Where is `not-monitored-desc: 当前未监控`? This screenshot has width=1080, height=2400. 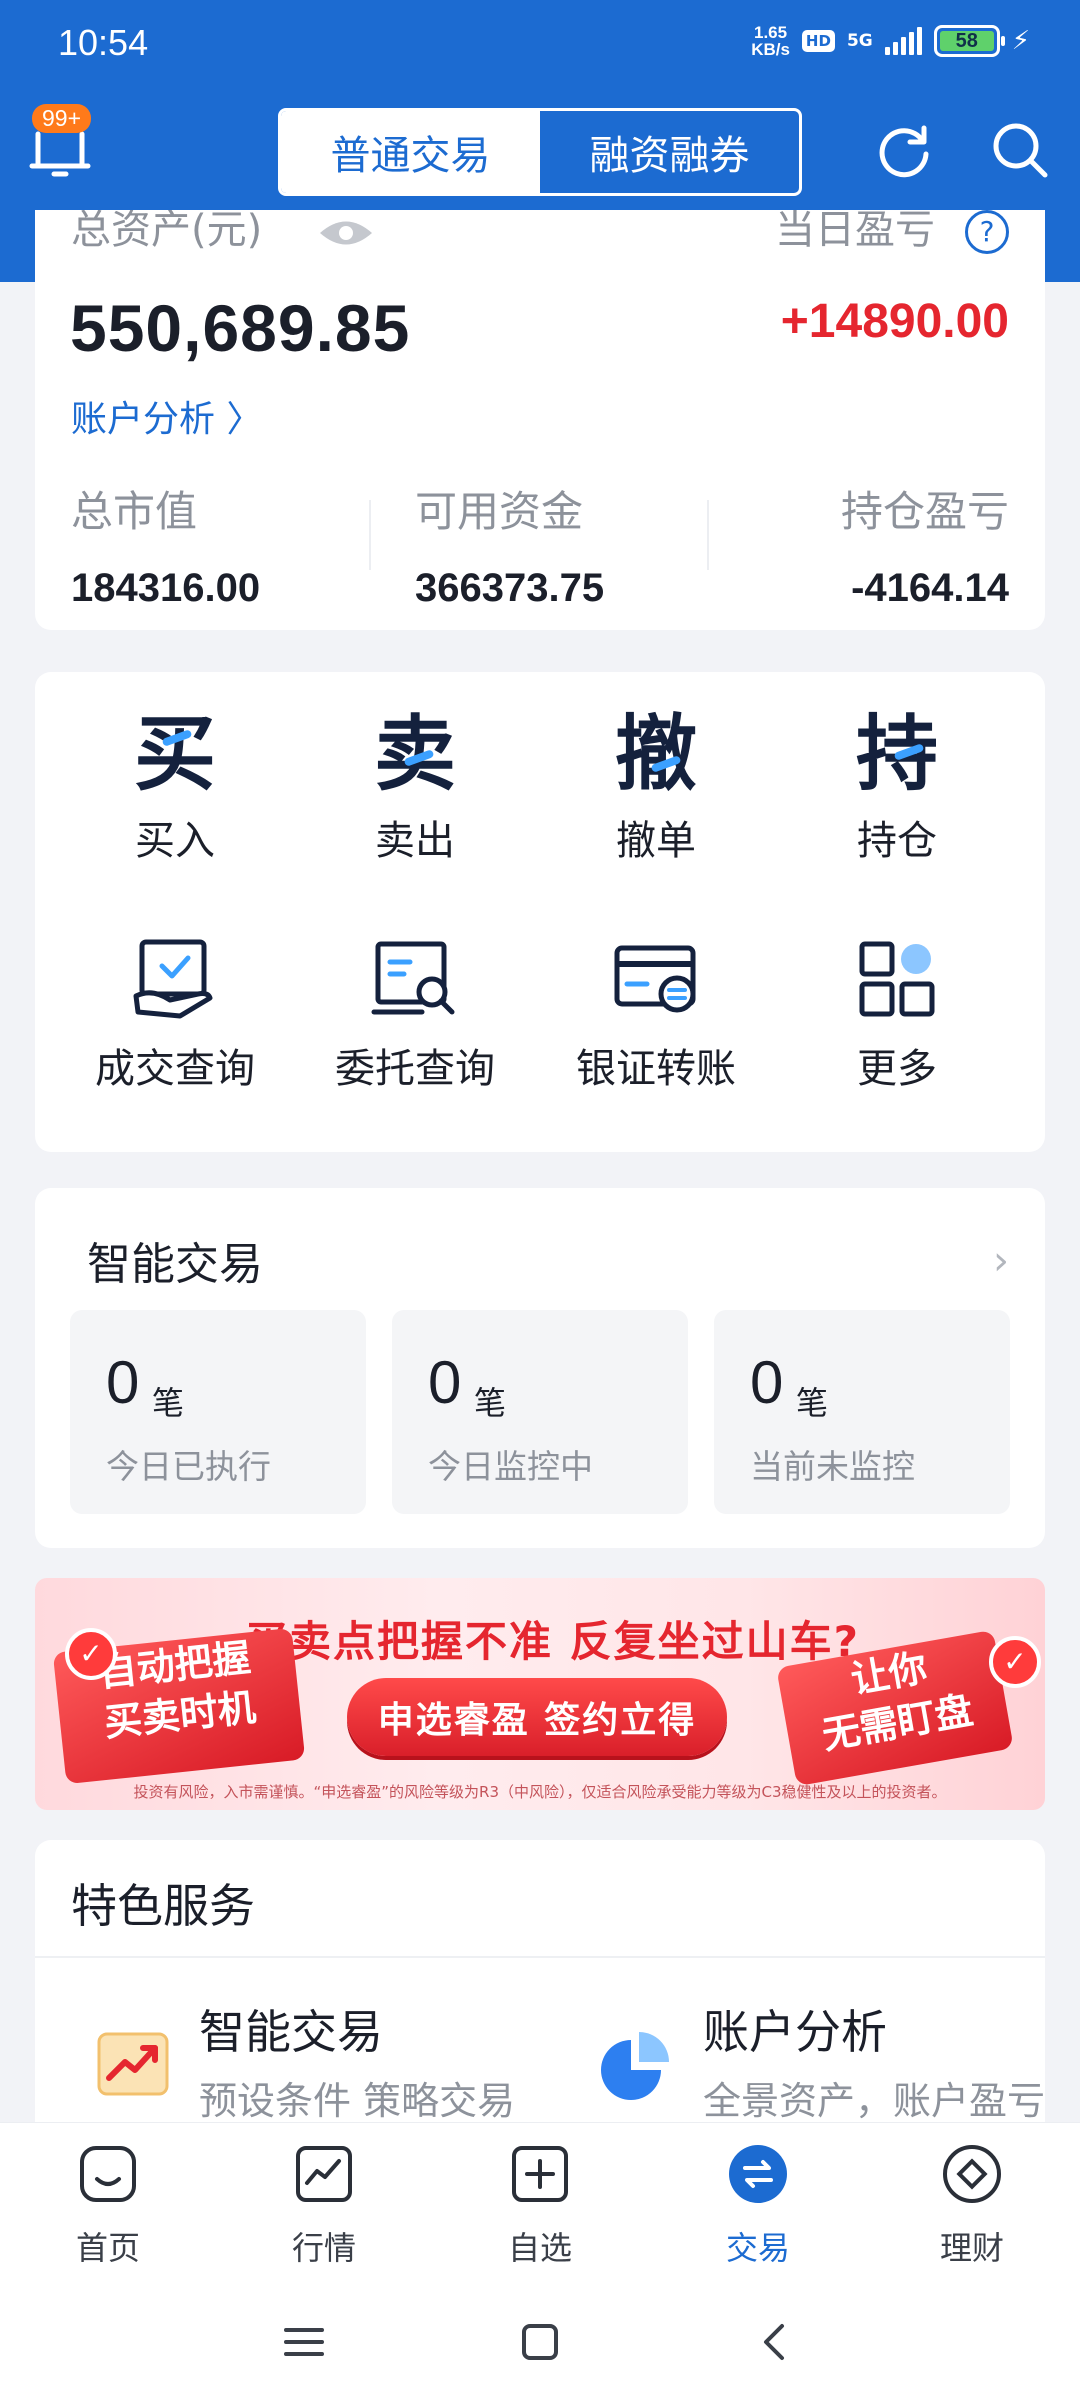 not-monitored-desc: 当前未监控 is located at coordinates (832, 1466).